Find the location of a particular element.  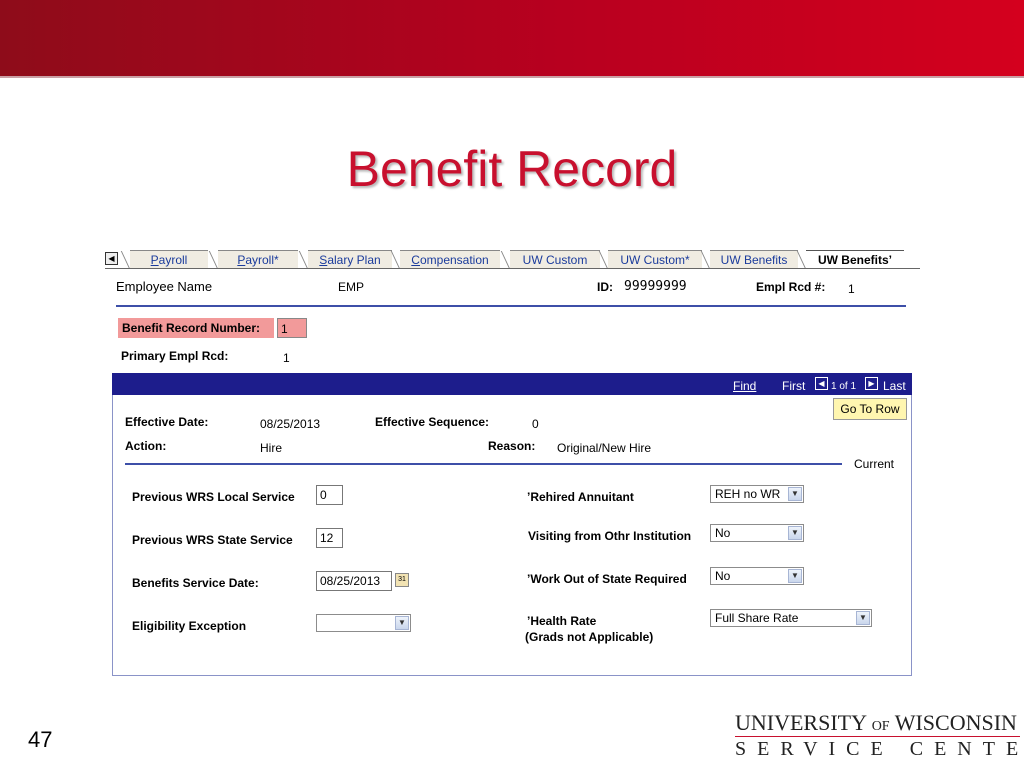

employee-name-value: EMP is located at coordinates (351, 287).